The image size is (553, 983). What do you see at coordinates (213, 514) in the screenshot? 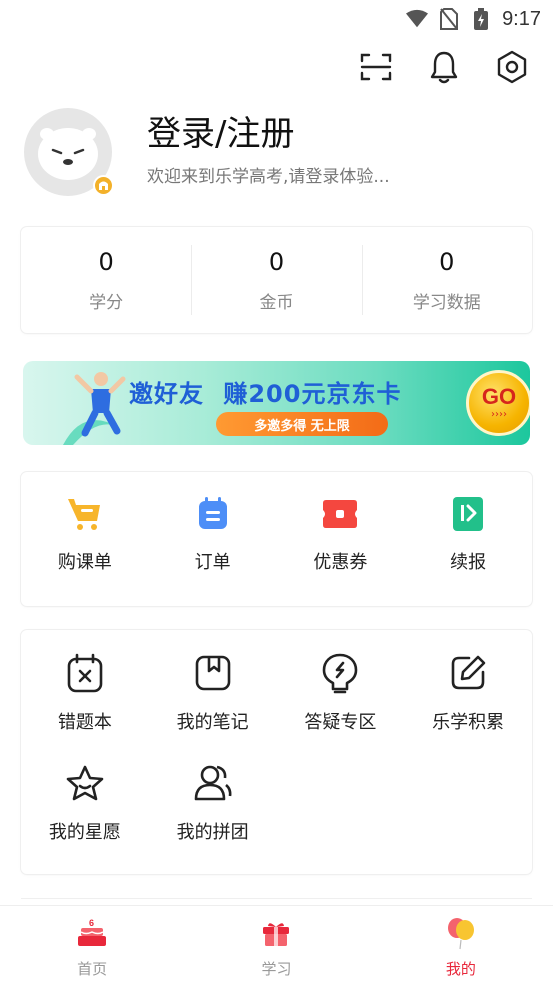
I see `order-icon` at bounding box center [213, 514].